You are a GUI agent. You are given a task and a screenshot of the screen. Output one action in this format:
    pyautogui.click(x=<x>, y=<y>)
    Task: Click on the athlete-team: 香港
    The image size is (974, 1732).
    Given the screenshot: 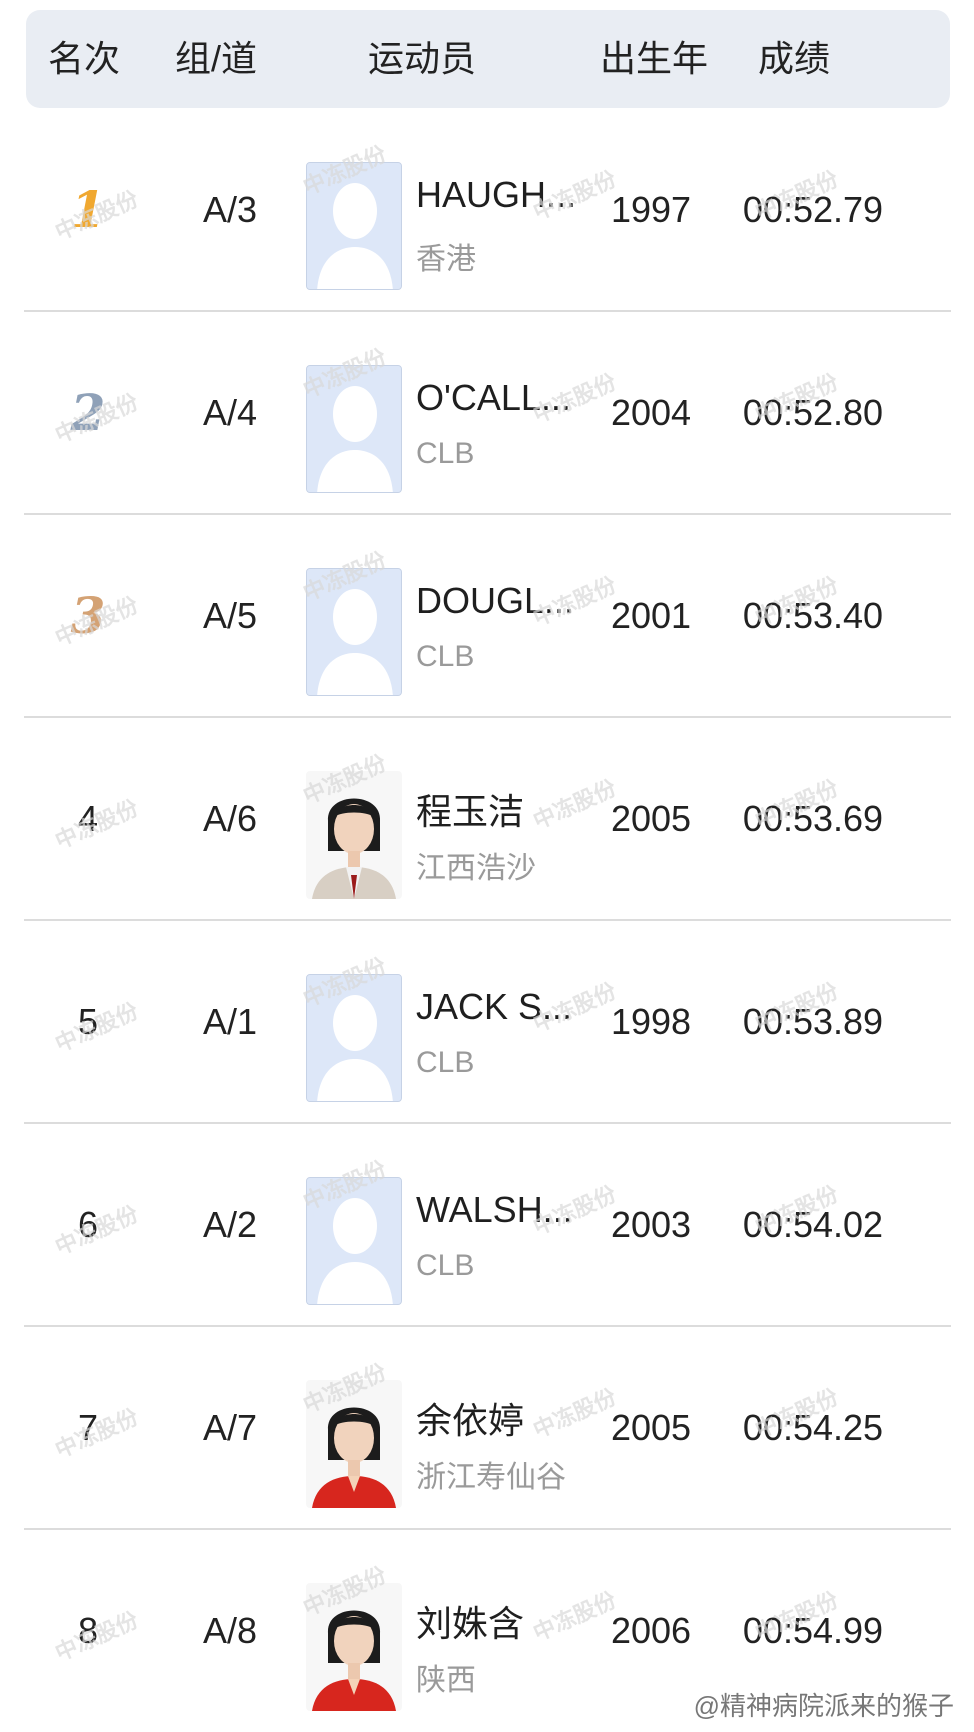 What is the action you would take?
    pyautogui.click(x=446, y=259)
    